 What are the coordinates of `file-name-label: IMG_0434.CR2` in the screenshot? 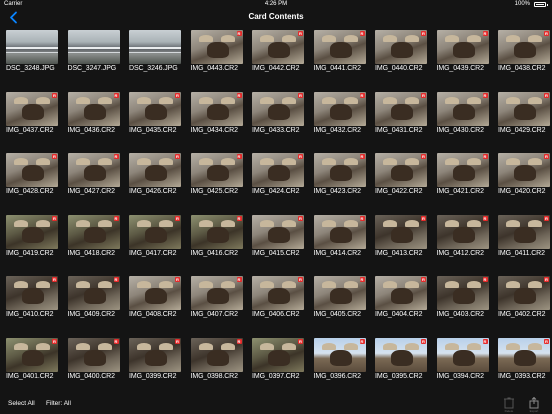 It's located at (214, 130).